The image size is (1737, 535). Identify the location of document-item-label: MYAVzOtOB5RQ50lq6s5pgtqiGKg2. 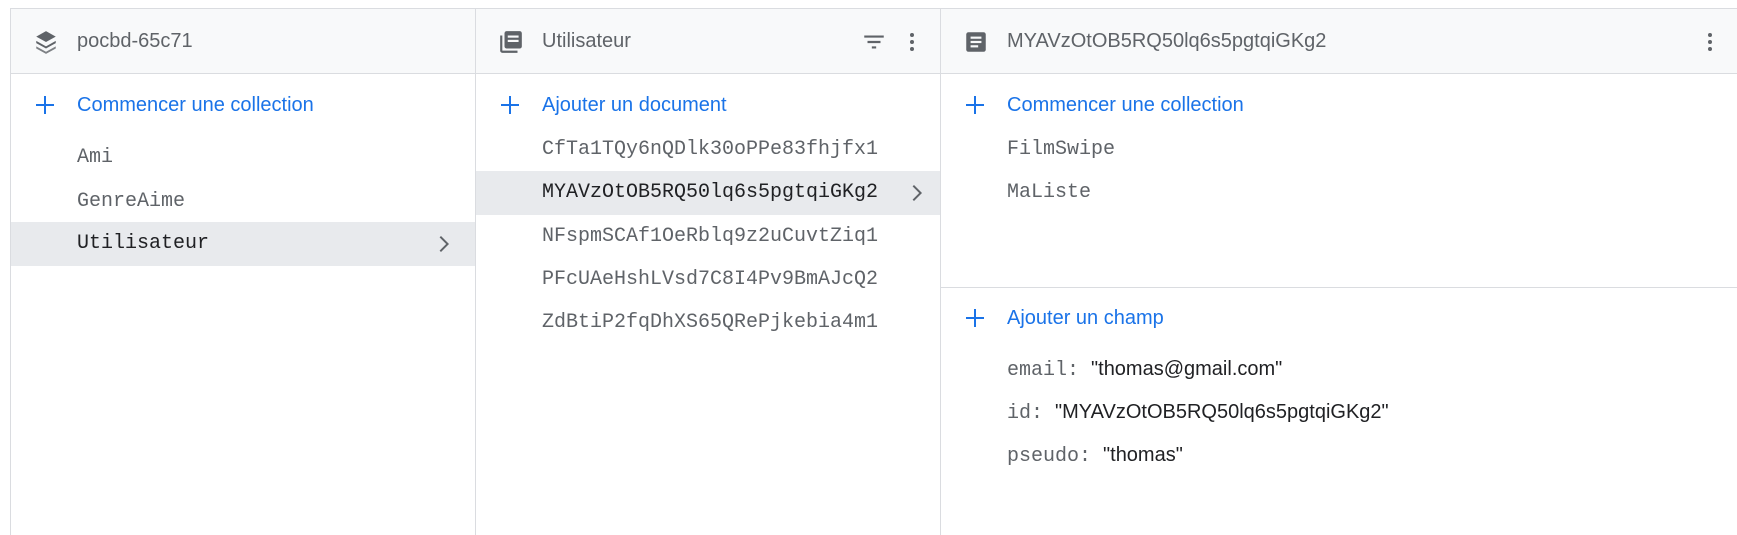
(710, 192).